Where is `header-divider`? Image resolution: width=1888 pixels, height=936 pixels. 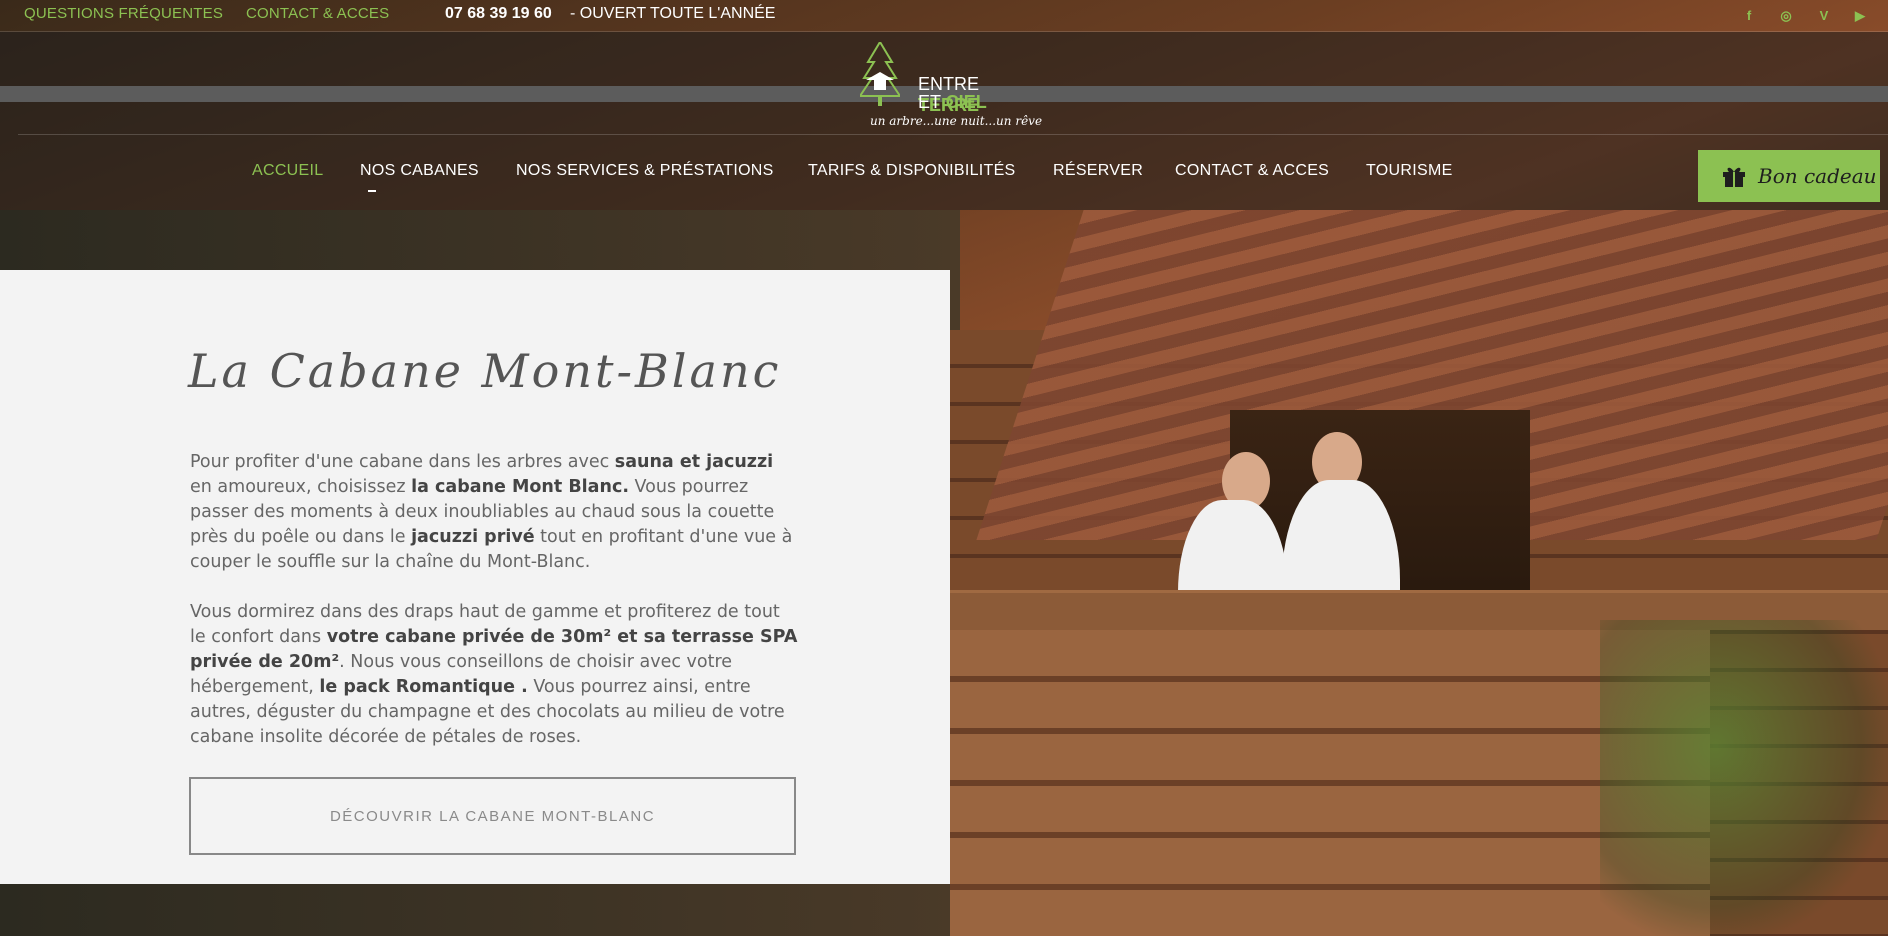
header-divider is located at coordinates (953, 134).